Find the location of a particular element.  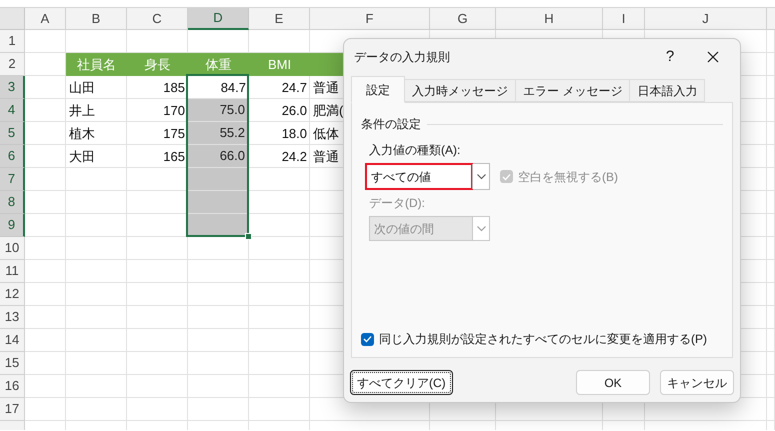

group-title: 条件の設定 is located at coordinates (391, 124).